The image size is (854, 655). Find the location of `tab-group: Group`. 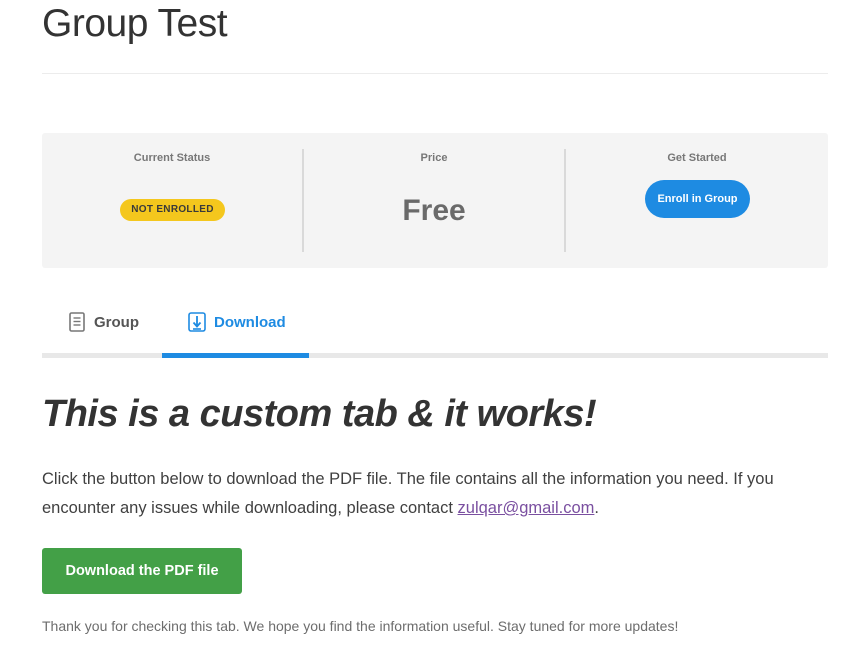

tab-group: Group is located at coordinates (102, 329).